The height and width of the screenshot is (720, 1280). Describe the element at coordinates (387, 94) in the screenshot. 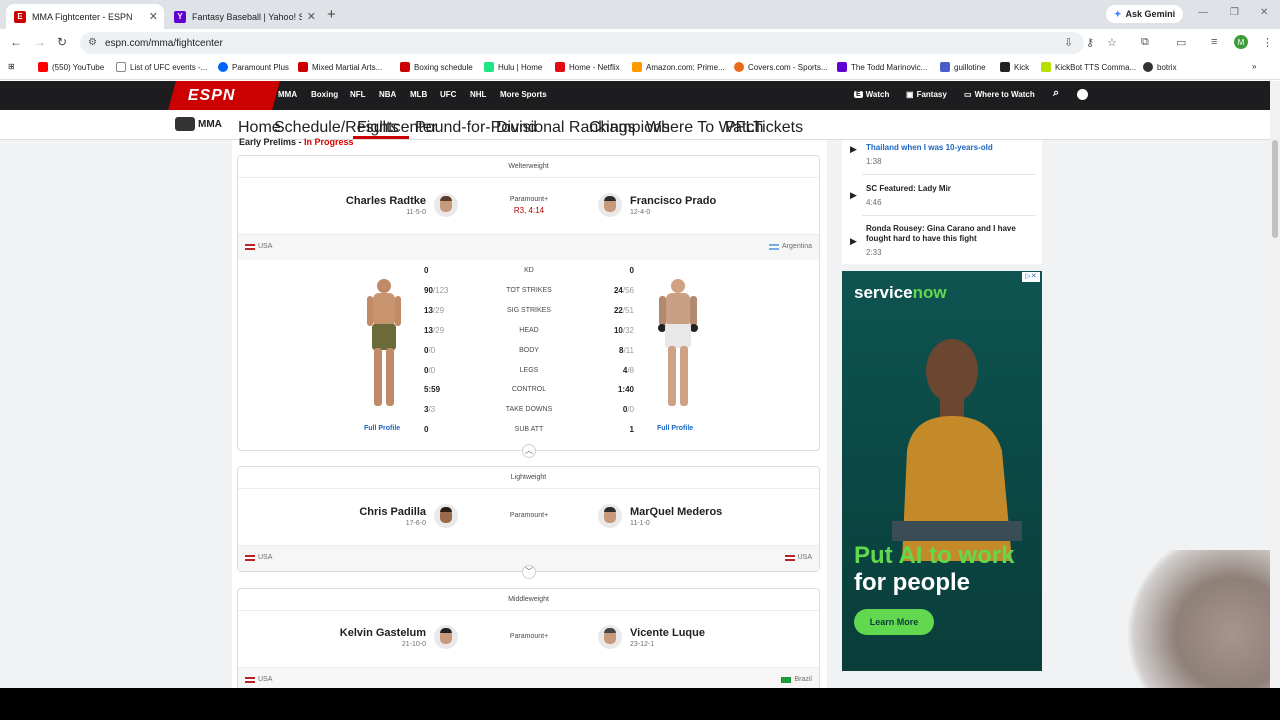

I see `nav-nba: NBA` at that location.